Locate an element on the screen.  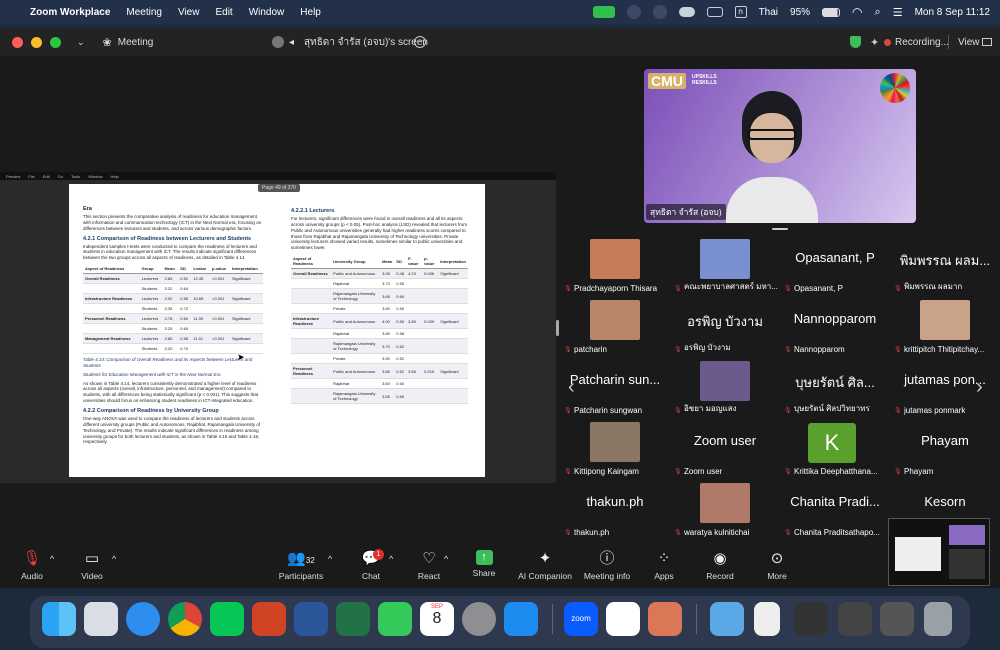
participant-tile: Zoom user 🎙 Zoom user is located at coordinates (725, 449).